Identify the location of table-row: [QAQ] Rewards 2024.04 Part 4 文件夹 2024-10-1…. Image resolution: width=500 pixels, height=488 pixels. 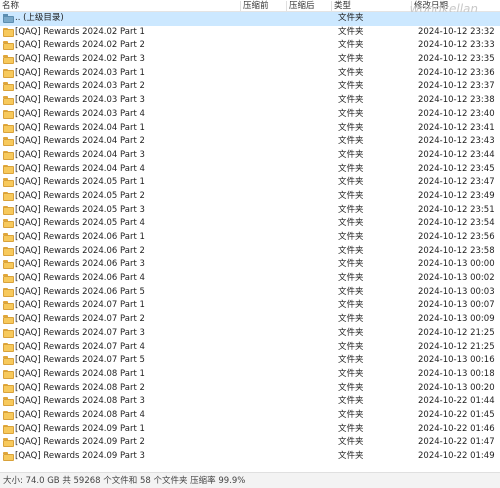
(250, 170).